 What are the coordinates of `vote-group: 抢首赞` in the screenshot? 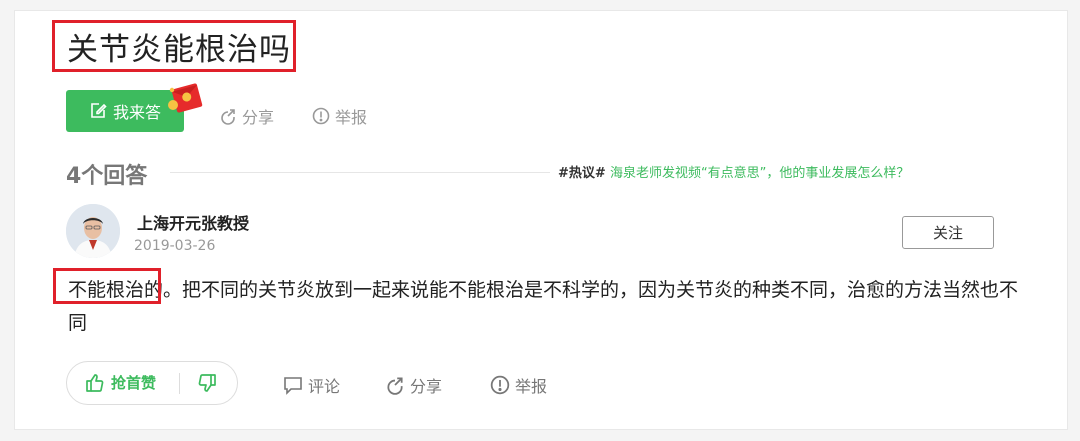 It's located at (152, 383).